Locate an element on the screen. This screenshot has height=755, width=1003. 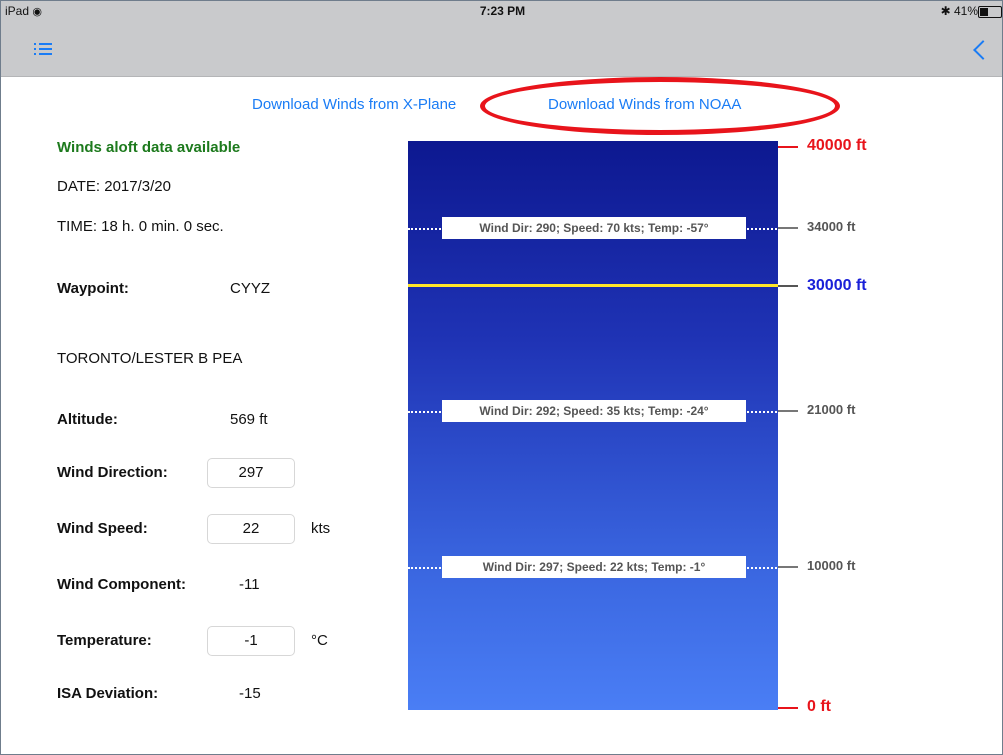
status-bar: iPad ◉ 7:23 PM ✱ 41% is located at coordinates (501, 11).